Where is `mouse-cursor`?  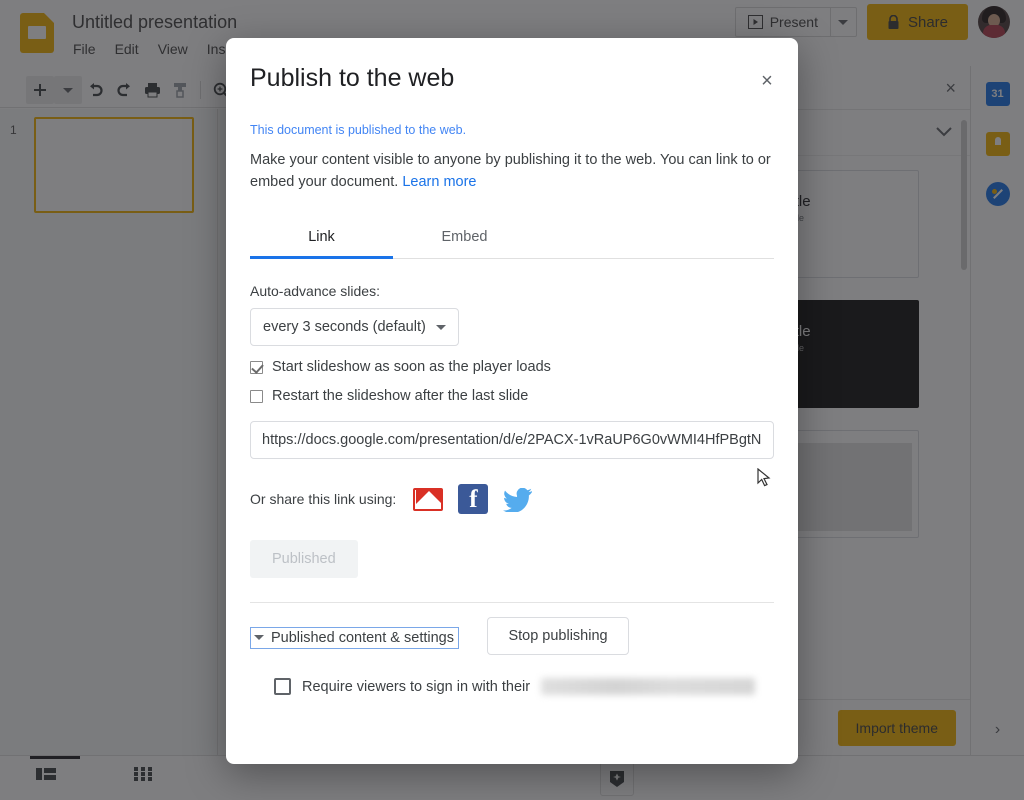 mouse-cursor is located at coordinates (764, 477).